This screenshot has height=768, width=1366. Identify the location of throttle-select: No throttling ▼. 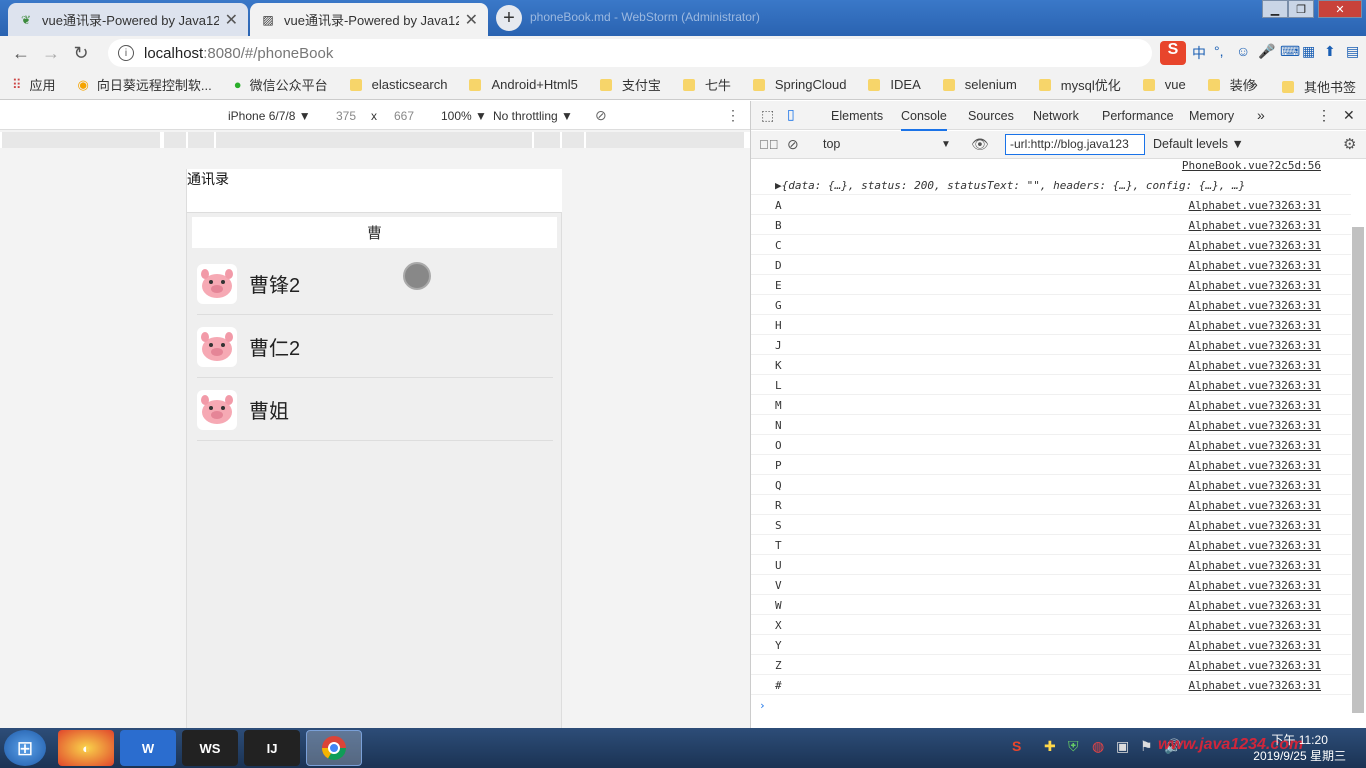
(533, 116).